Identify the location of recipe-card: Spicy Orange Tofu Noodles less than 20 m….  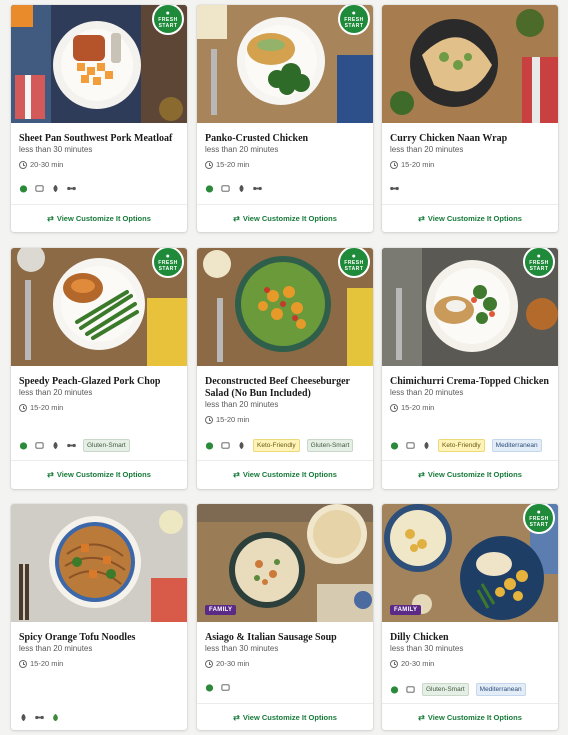
(99, 617).